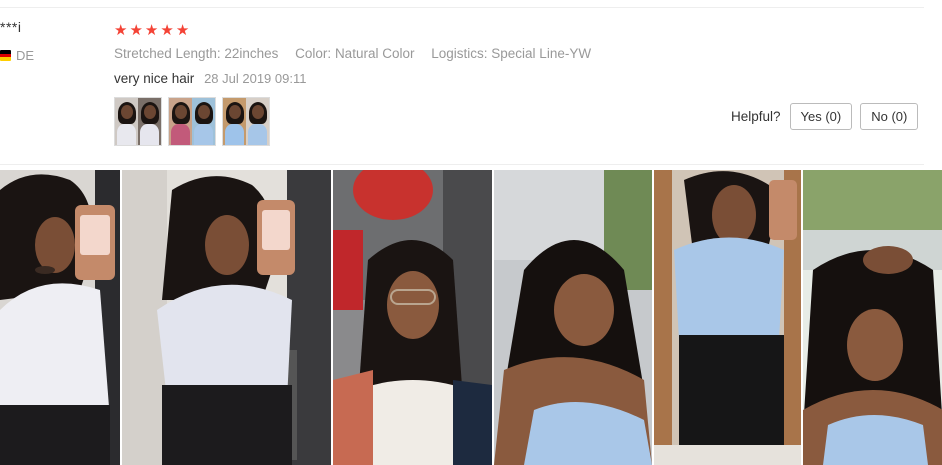  I want to click on reviewer-name: ***i, so click(11, 27).